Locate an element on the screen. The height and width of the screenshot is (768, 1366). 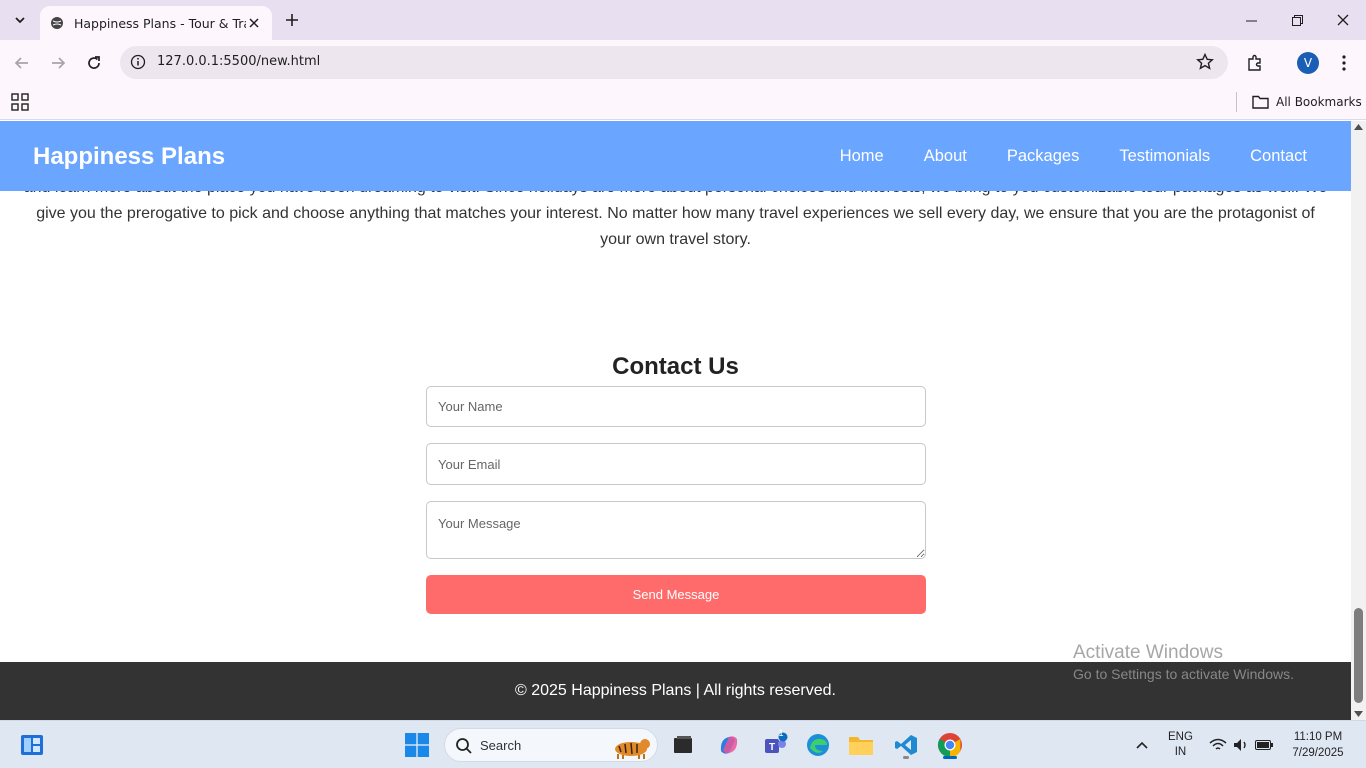
nav-home: Home is located at coordinates (862, 156).